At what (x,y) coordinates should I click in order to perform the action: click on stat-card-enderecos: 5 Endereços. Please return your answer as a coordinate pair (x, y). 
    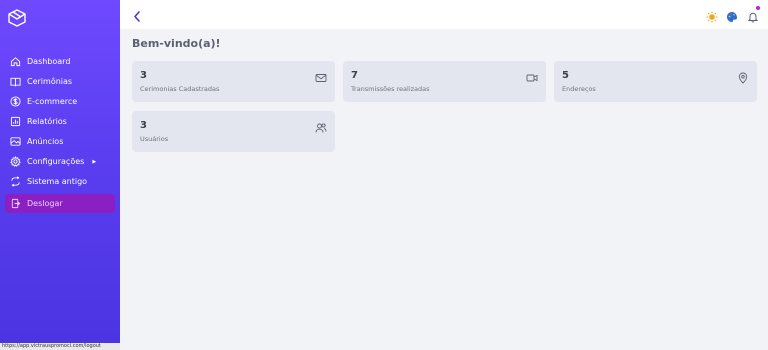
    Looking at the image, I should click on (655, 81).